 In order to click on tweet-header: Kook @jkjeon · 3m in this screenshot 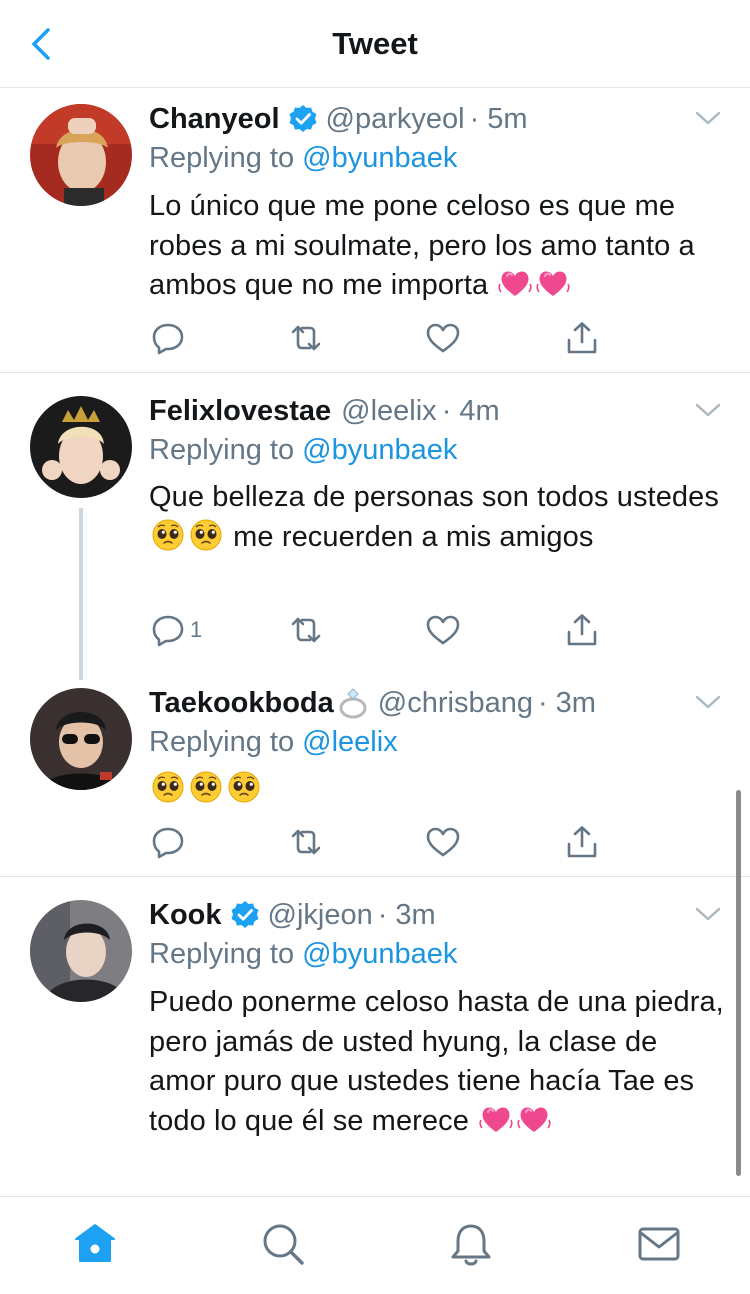, I will do `click(292, 915)`.